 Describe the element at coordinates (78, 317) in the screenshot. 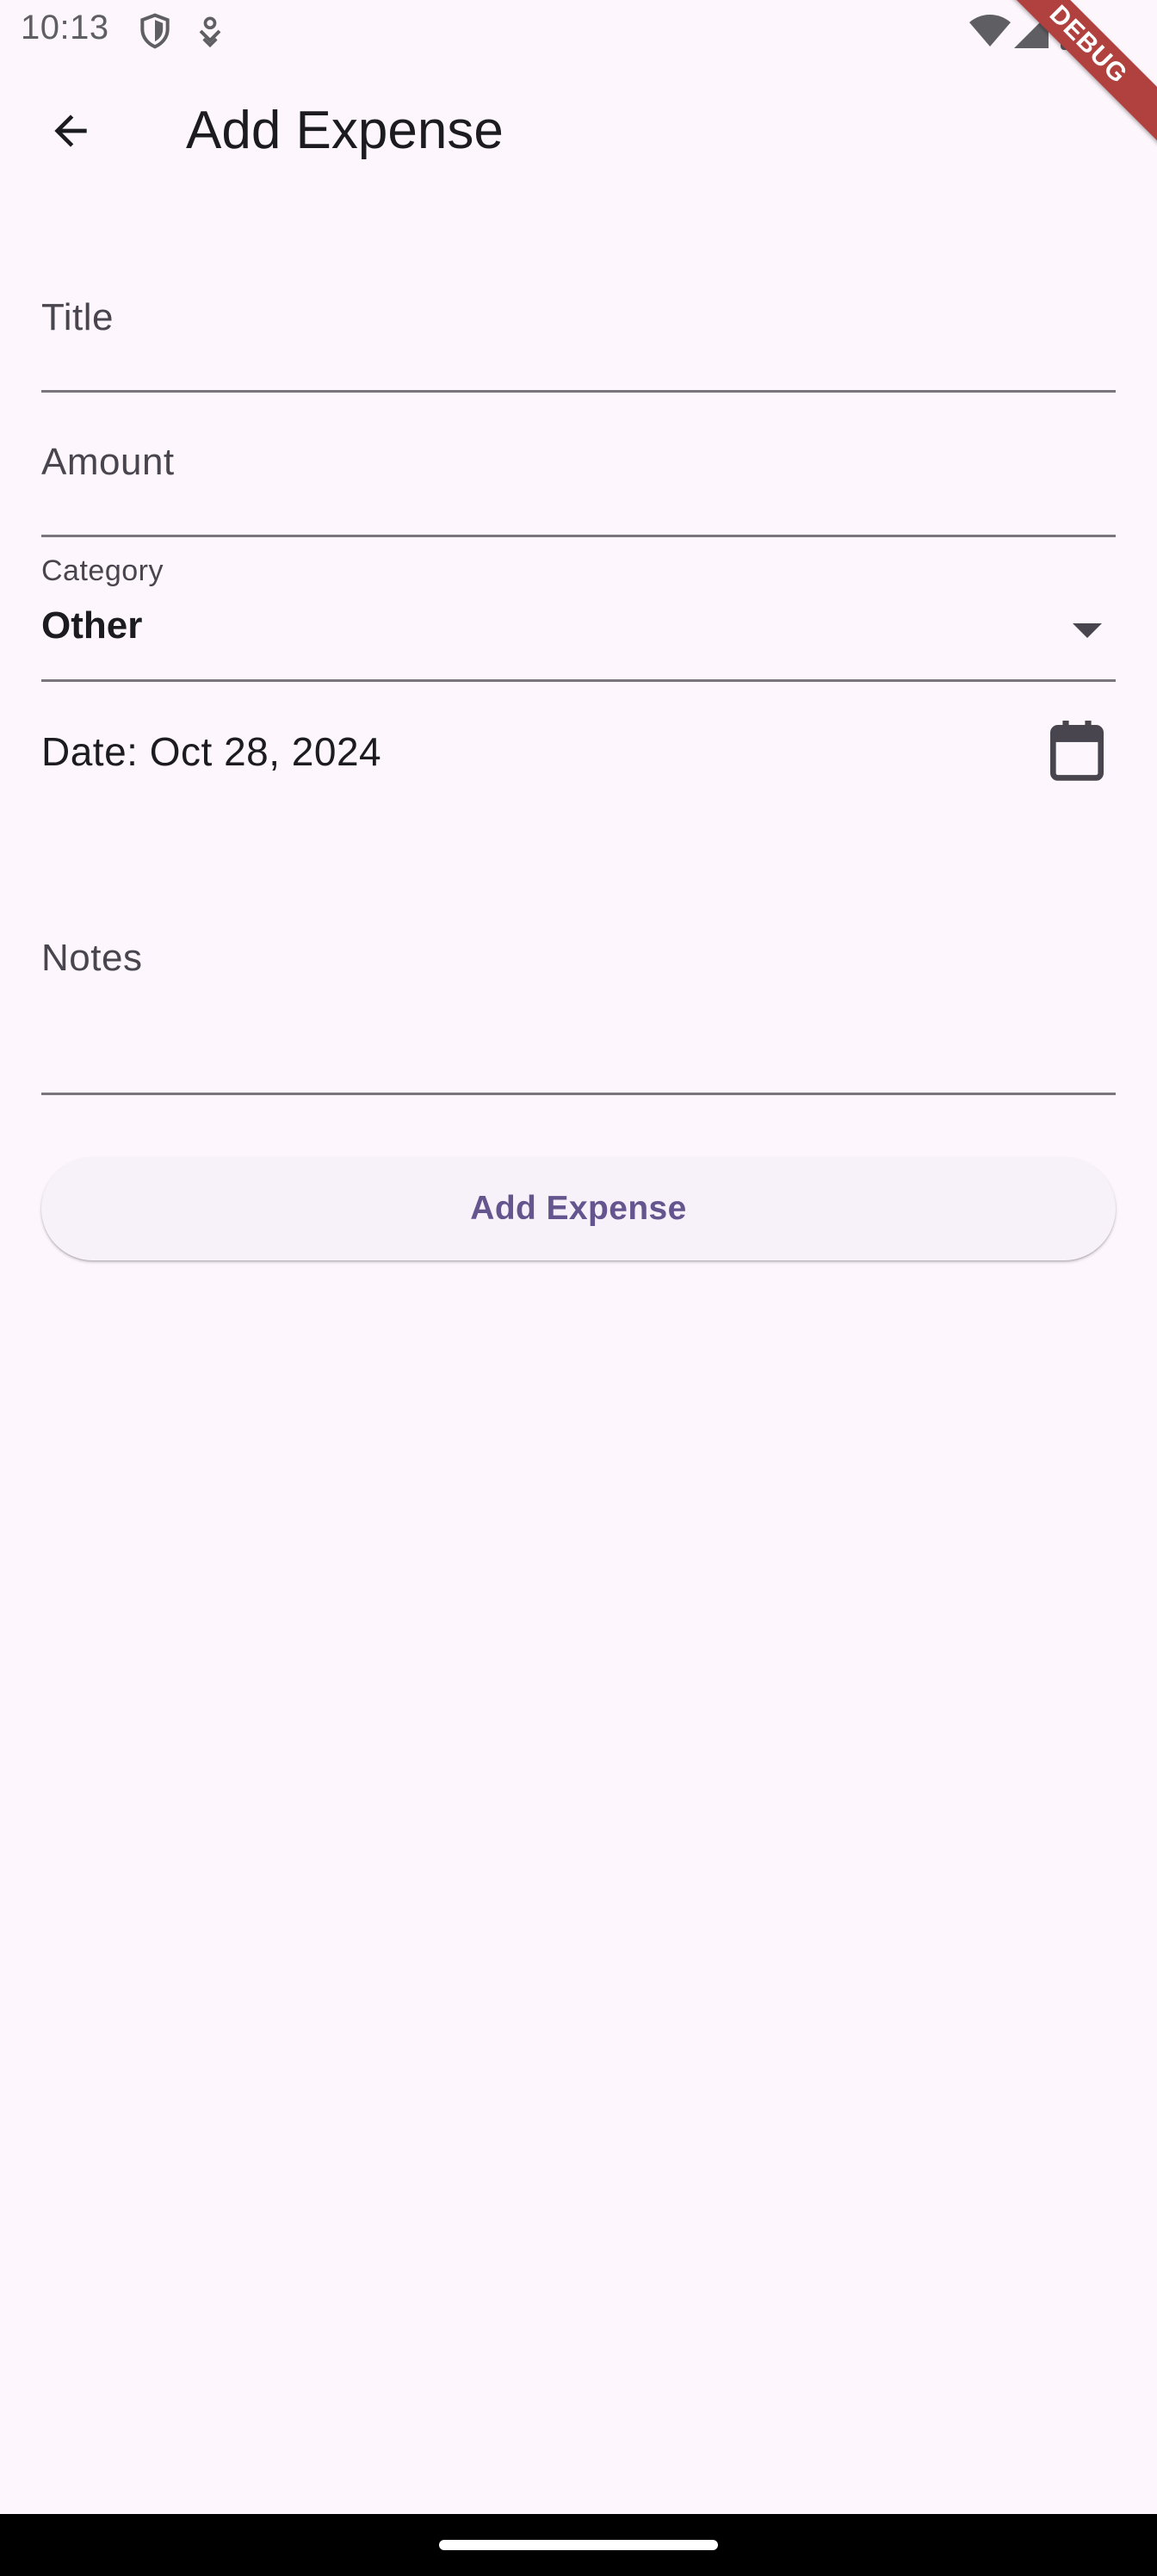

I see `title-field-label: Title` at that location.